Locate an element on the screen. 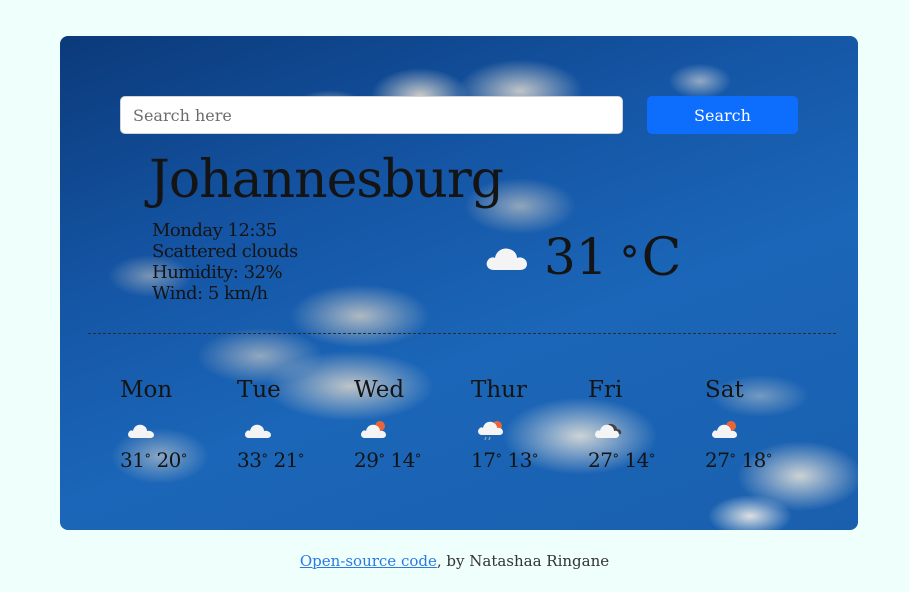 Image resolution: width=909 pixels, height=592 pixels. forecast-temps: 31° 20° is located at coordinates (170, 460).